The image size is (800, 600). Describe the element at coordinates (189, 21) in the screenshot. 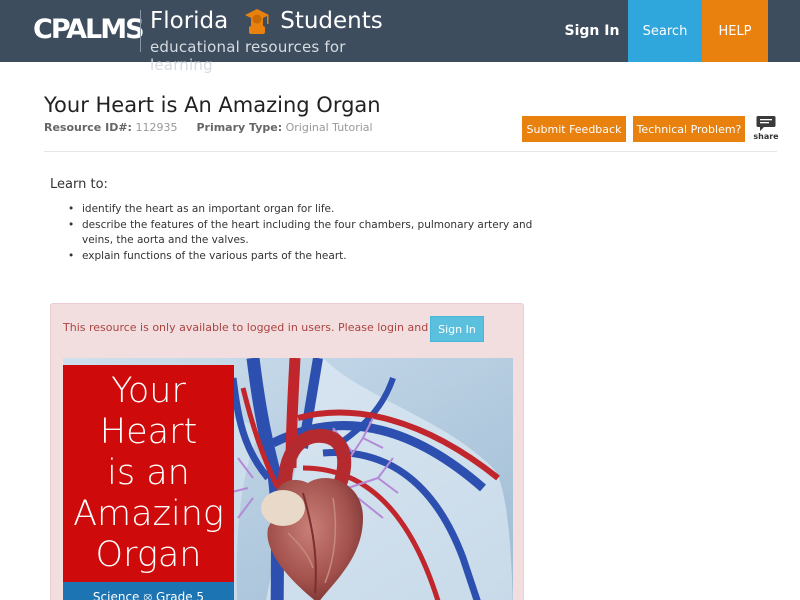

I see `brand-name-left: Florida` at that location.